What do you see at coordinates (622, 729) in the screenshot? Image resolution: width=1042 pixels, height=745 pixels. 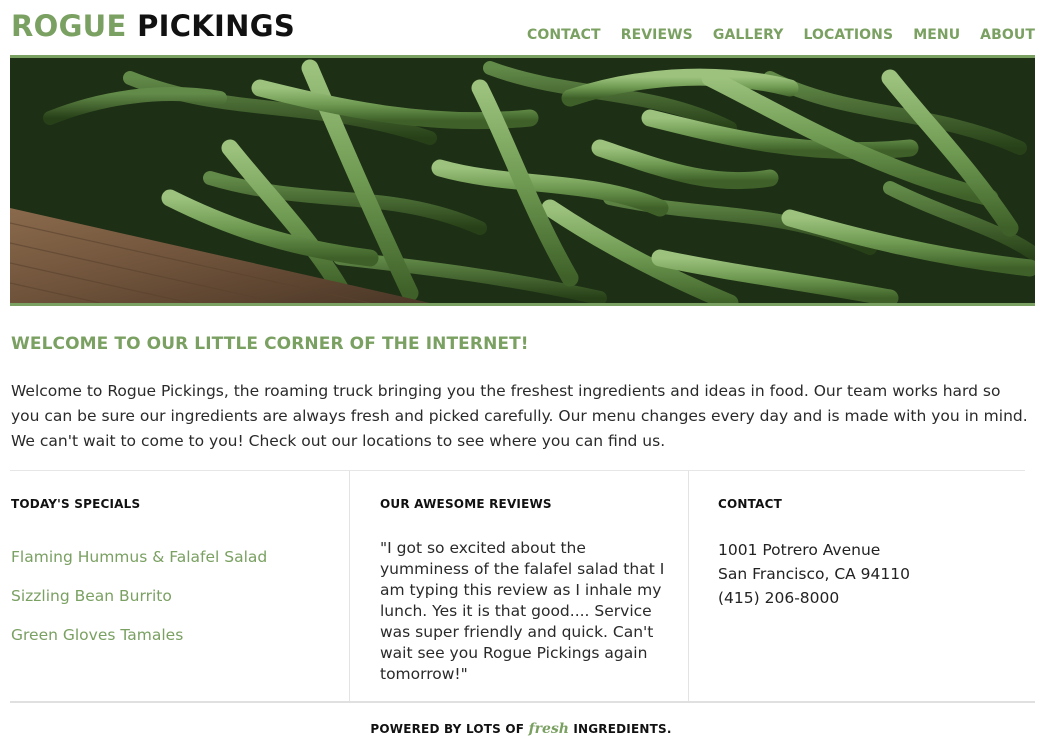 I see `footer-suffix: INGREDIENTS.` at bounding box center [622, 729].